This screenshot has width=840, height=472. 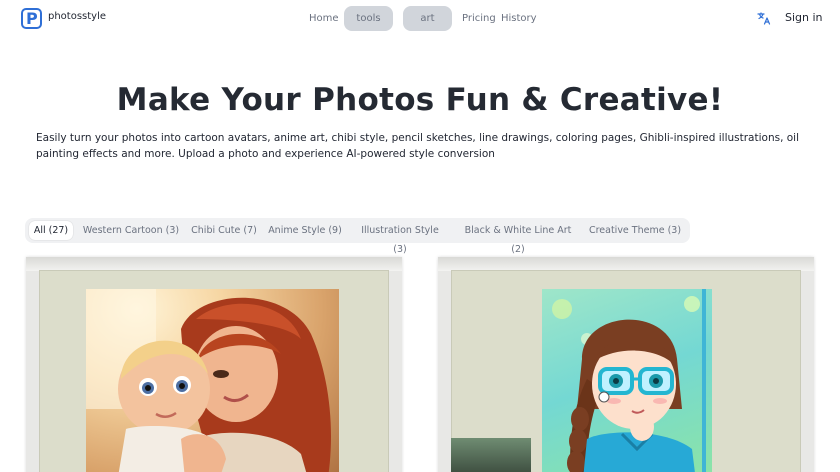 I want to click on tab-creative-theme: Creative Theme (3), so click(x=635, y=230).